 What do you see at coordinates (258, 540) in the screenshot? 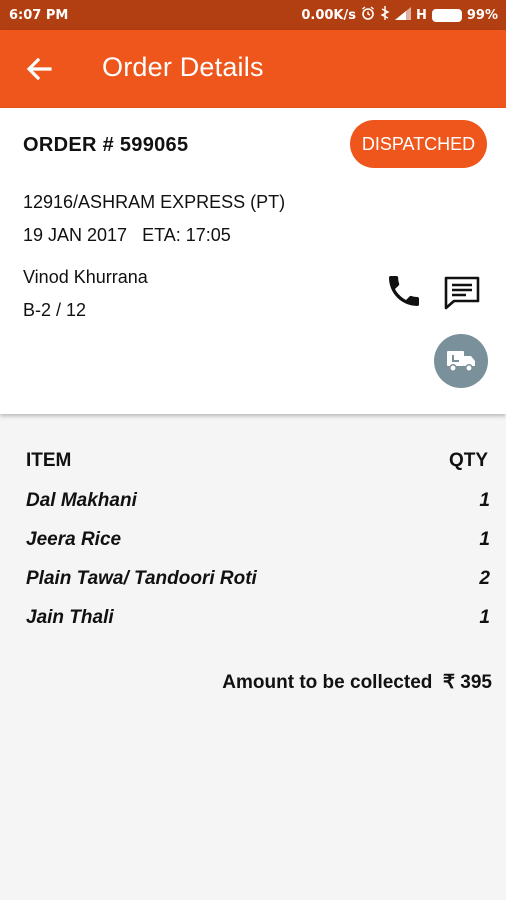
I see `list-item: Jeera Rice 1` at bounding box center [258, 540].